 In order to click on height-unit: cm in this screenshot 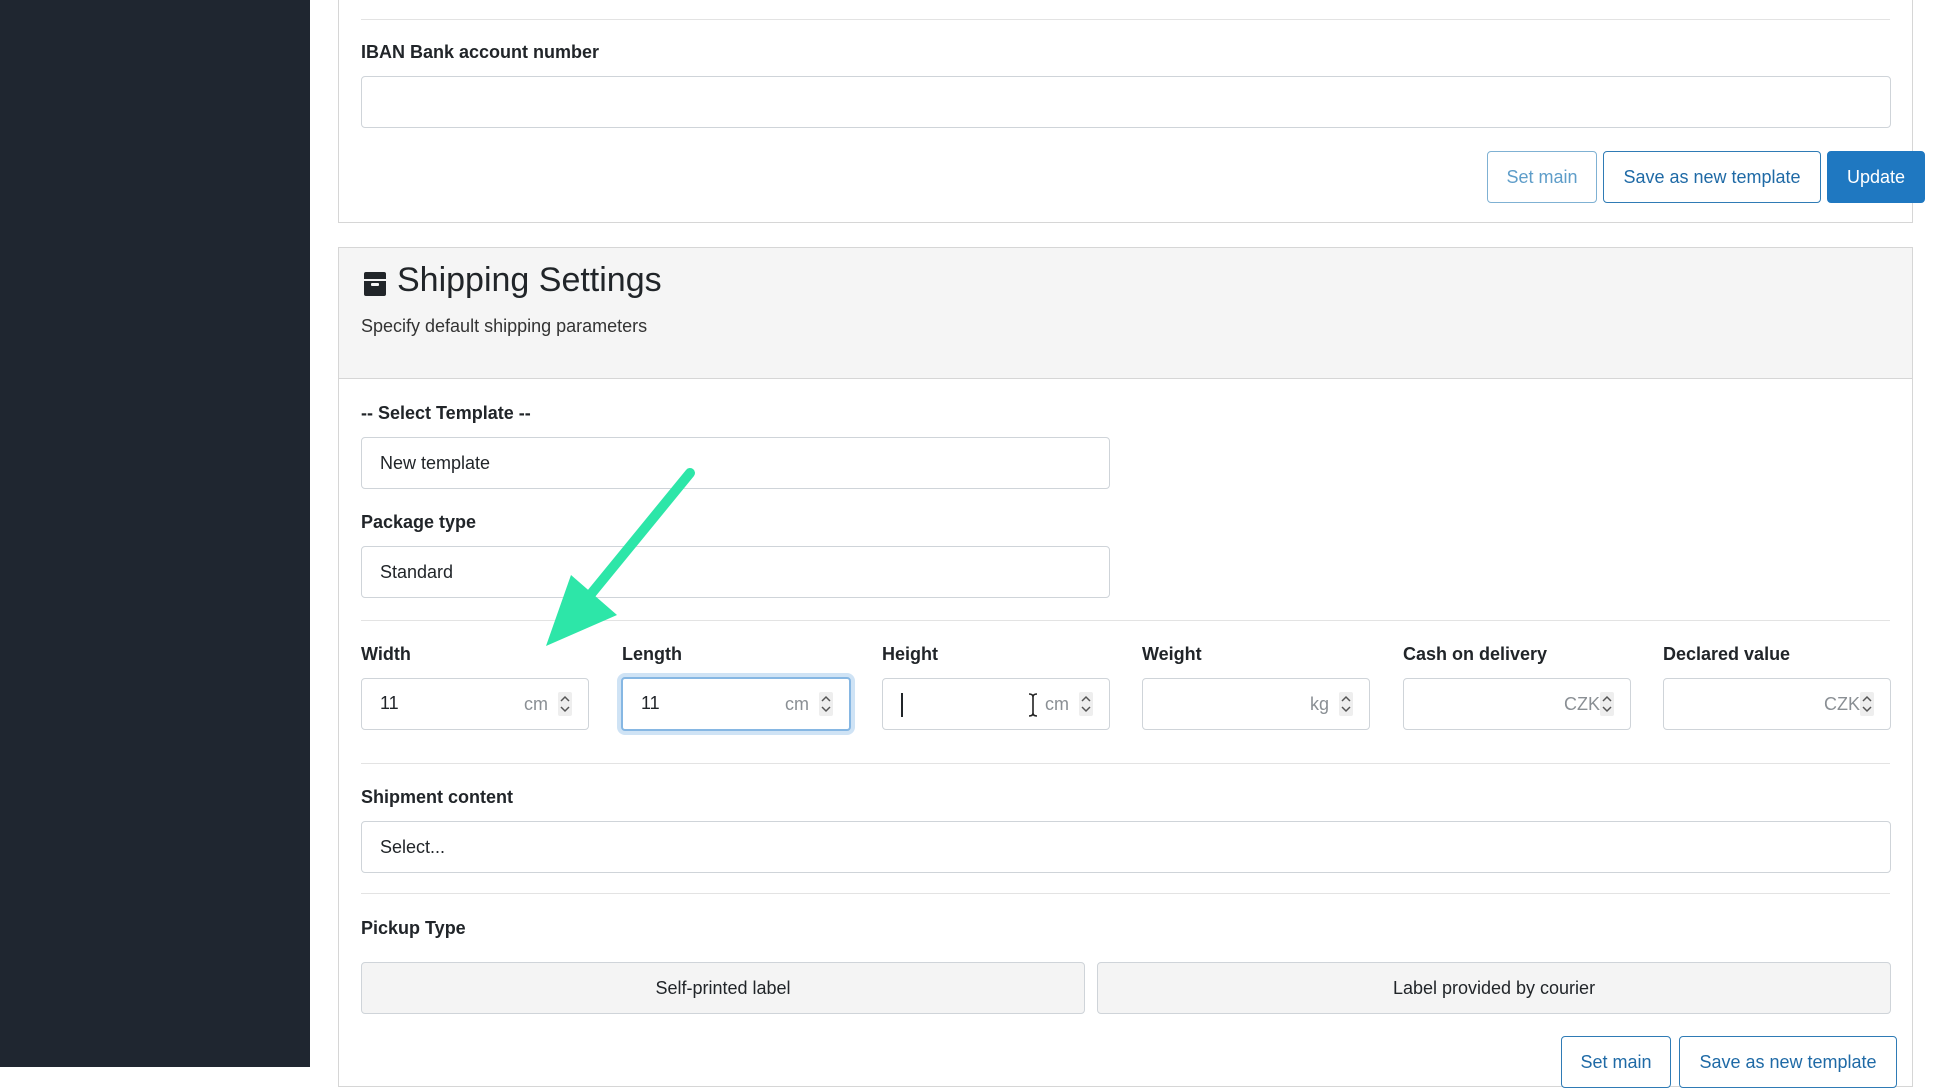, I will do `click(1057, 704)`.